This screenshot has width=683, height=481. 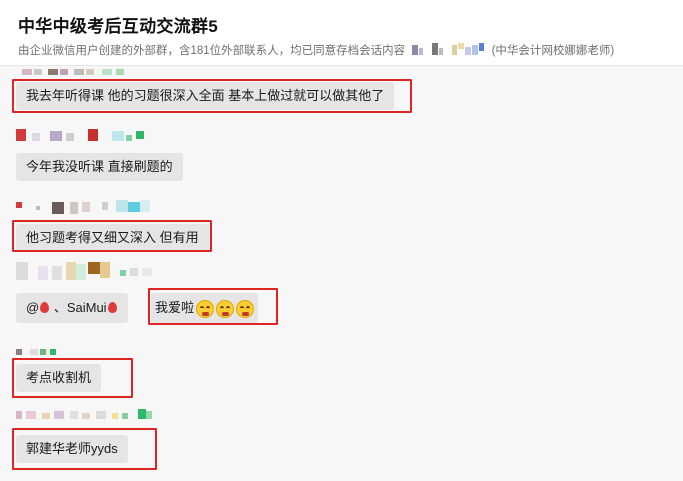 I want to click on group-title: 中华中级考后互动交流群5, so click(x=118, y=24).